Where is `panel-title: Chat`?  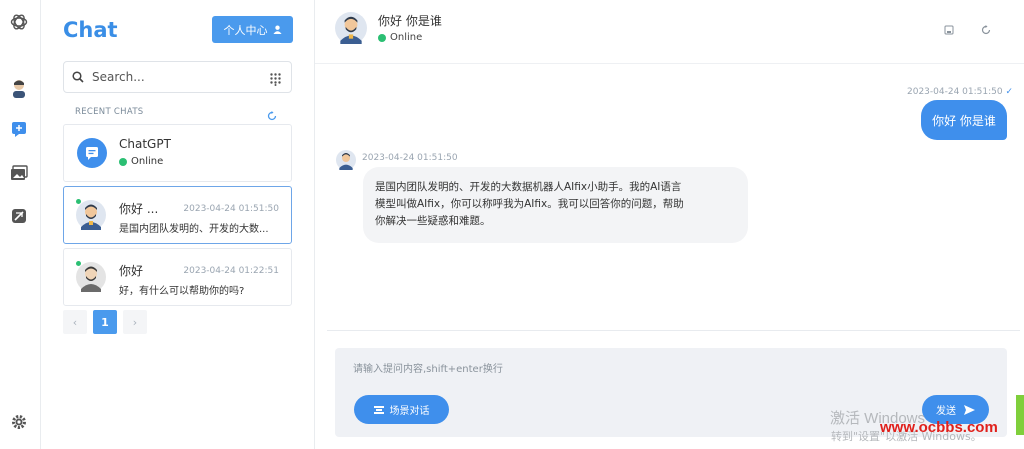
panel-title: Chat is located at coordinates (90, 30).